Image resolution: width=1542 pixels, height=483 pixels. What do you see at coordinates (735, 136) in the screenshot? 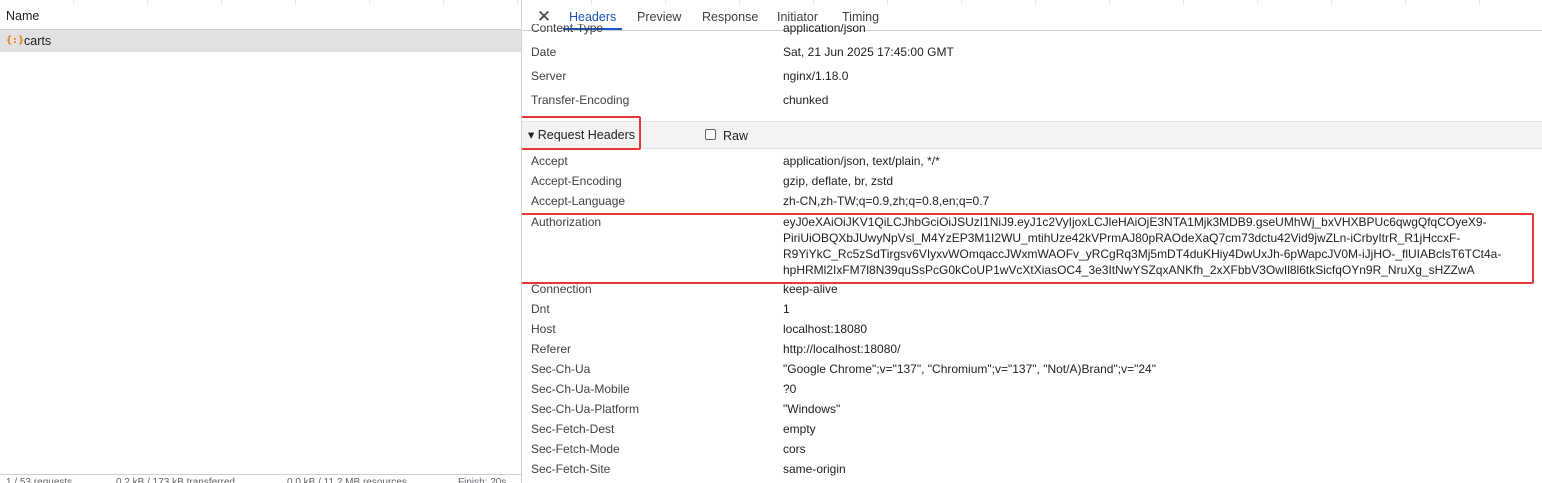
I see `raw-label: Raw` at bounding box center [735, 136].